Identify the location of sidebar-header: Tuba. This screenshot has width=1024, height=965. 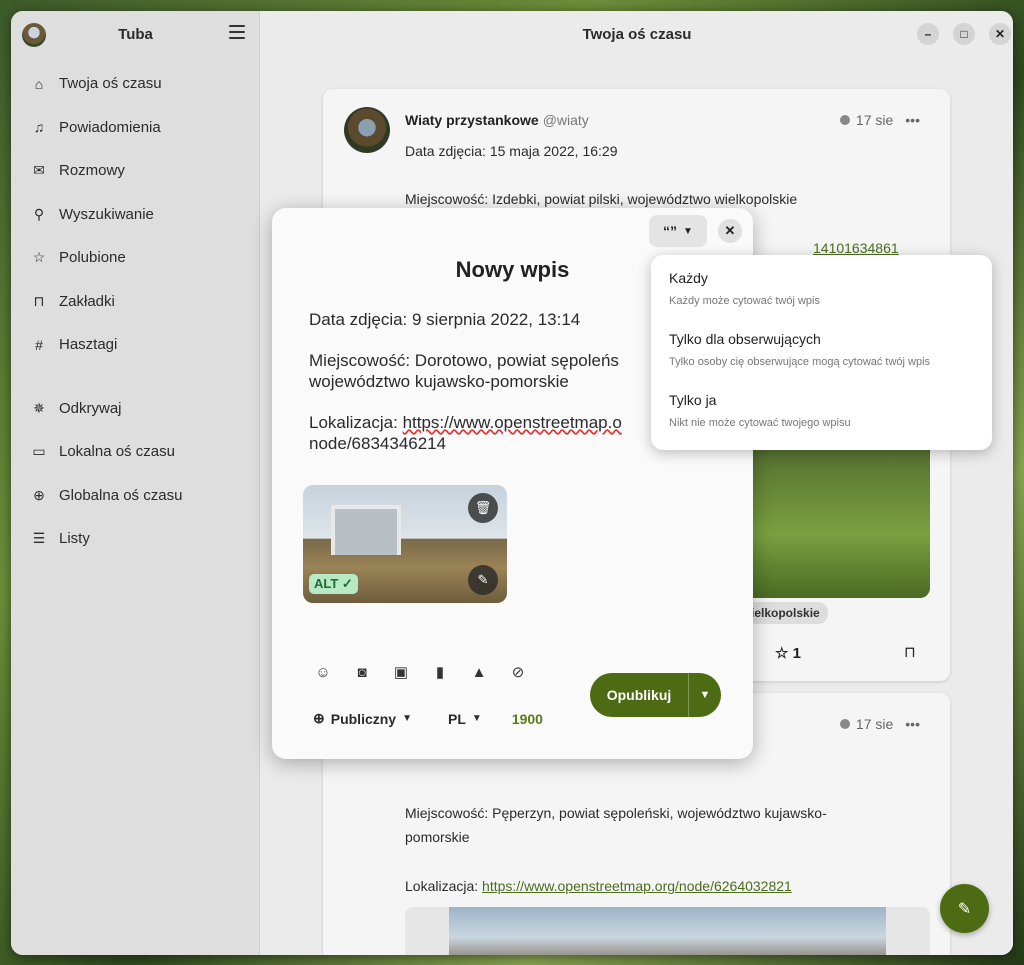
(135, 34).